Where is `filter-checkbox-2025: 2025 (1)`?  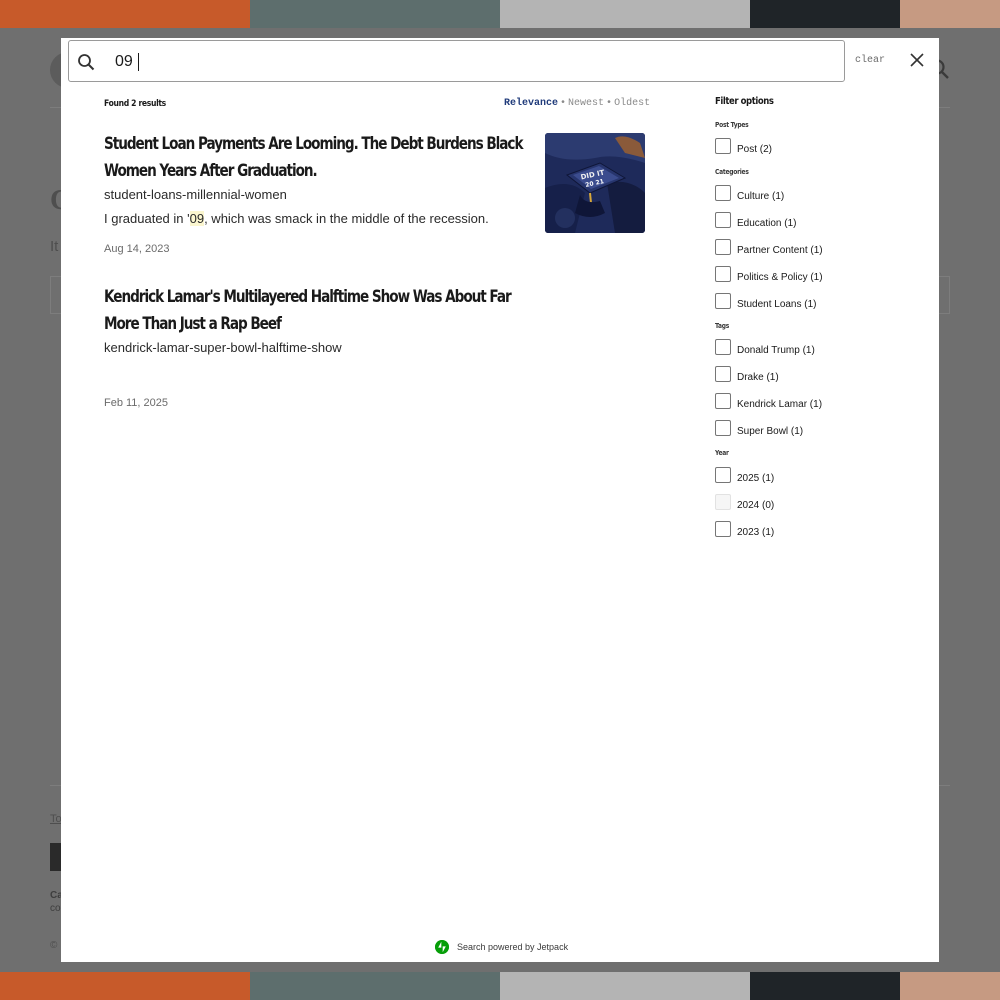
filter-checkbox-2025: 2025 (1) is located at coordinates (744, 475).